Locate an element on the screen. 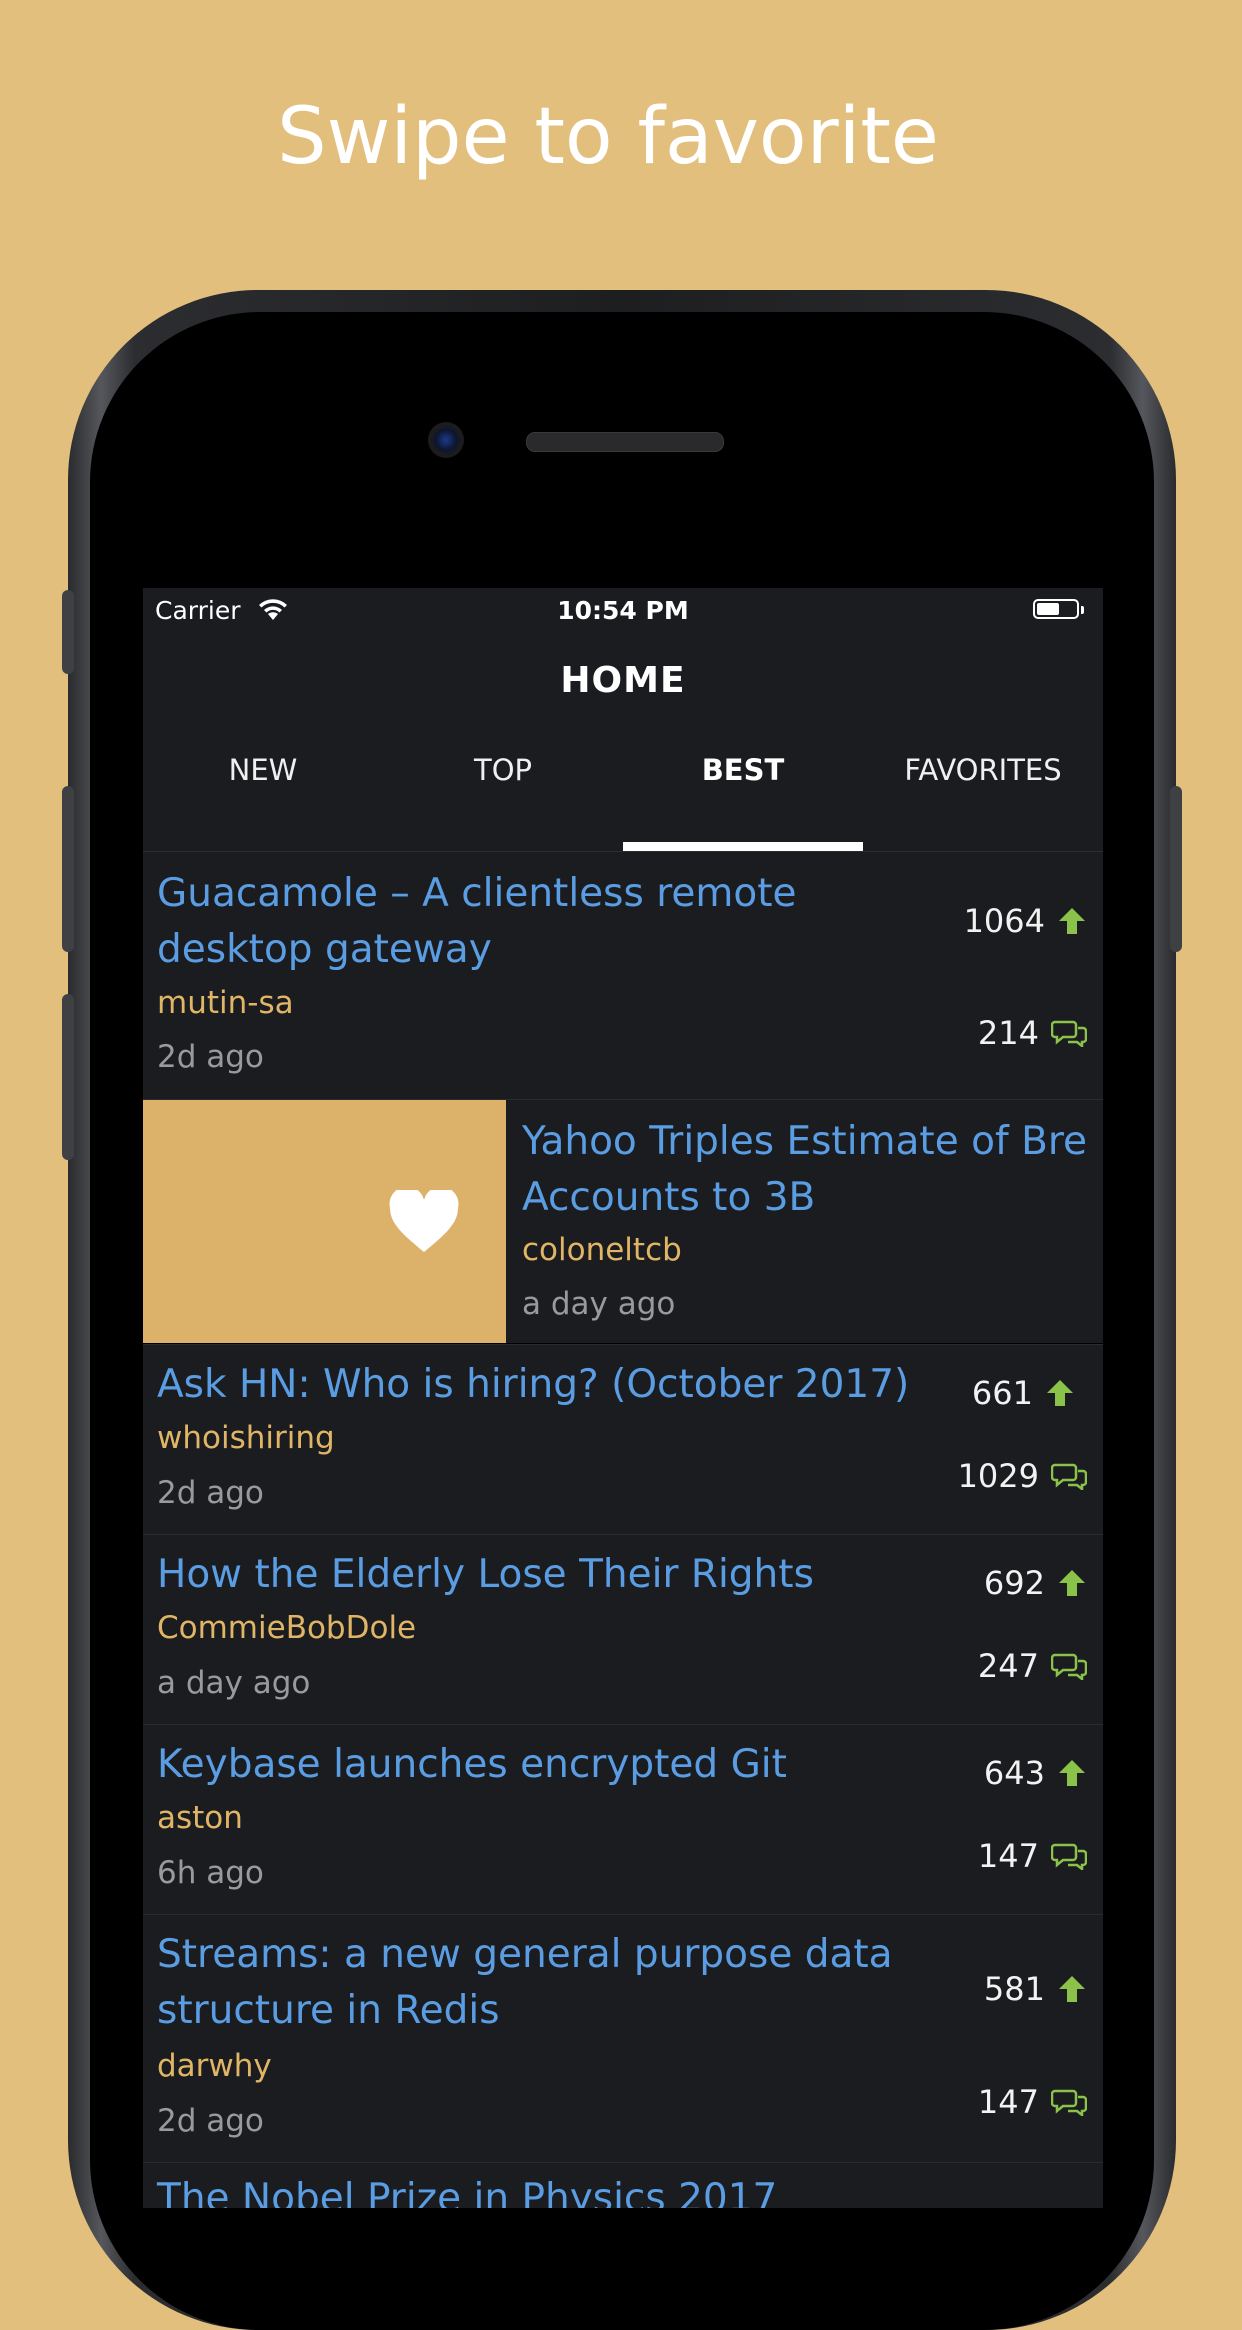 The width and height of the screenshot is (1242, 2330). story-title: How the Elderly Lose Their Rights is located at coordinates (485, 1575).